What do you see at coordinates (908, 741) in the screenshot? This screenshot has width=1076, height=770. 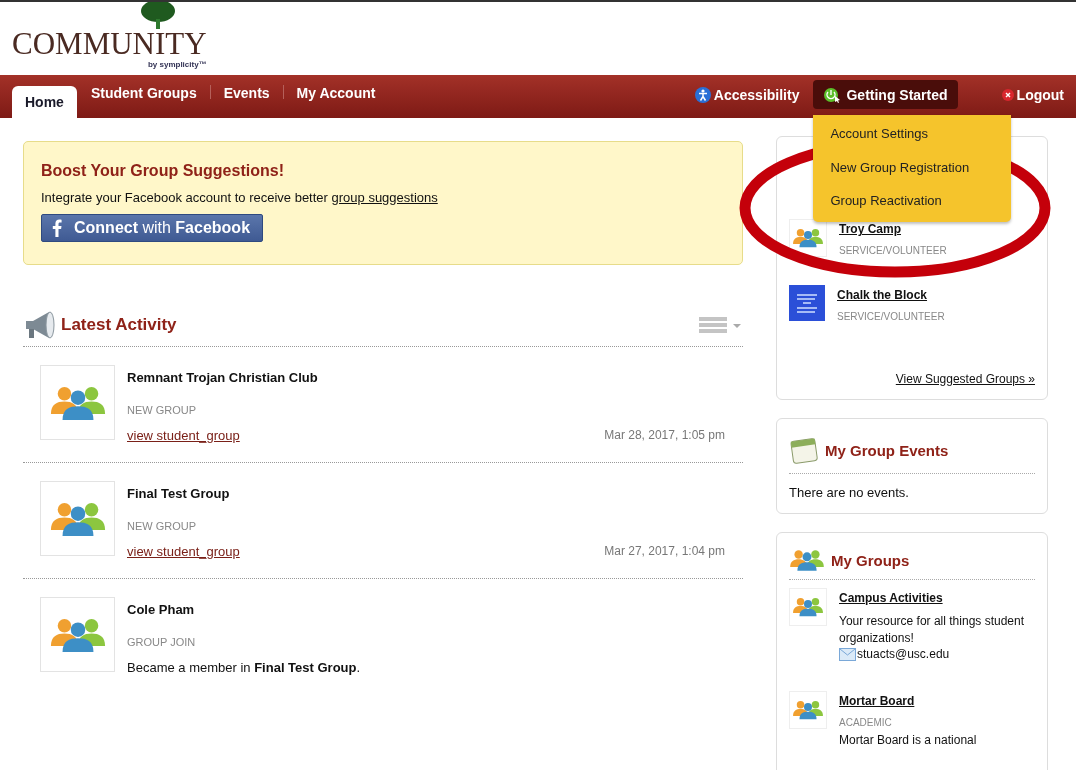 I see `group-description: Mortar Board is a national` at bounding box center [908, 741].